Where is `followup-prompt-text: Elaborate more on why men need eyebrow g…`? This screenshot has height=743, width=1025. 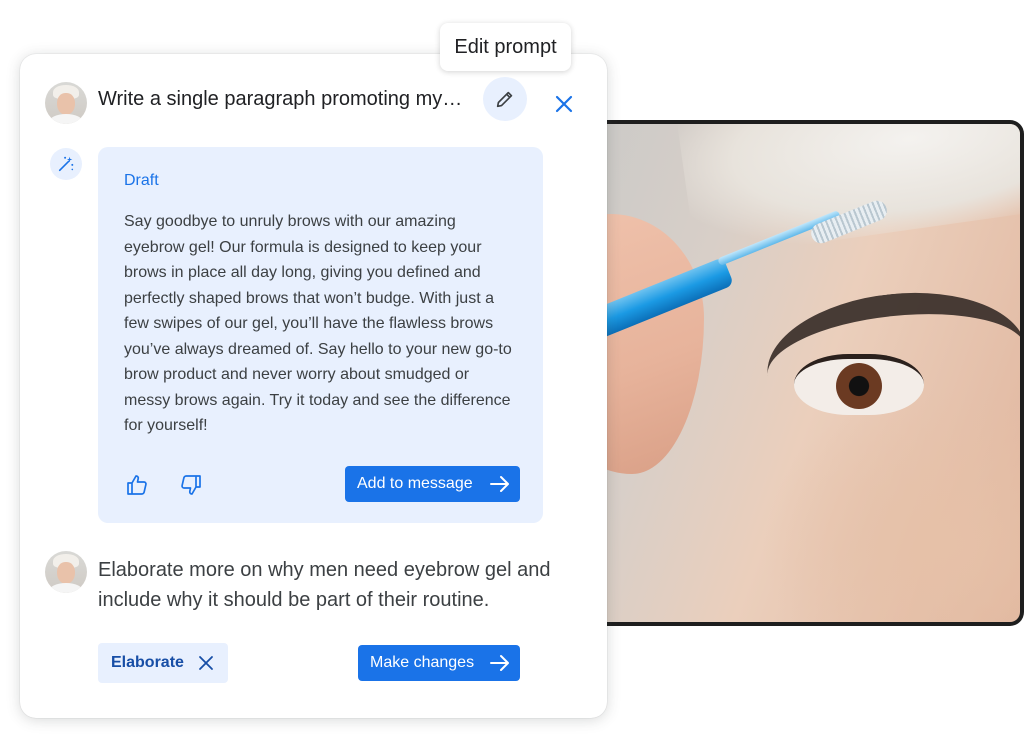
followup-prompt-text: Elaborate more on why men need eyebrow g… is located at coordinates (324, 585).